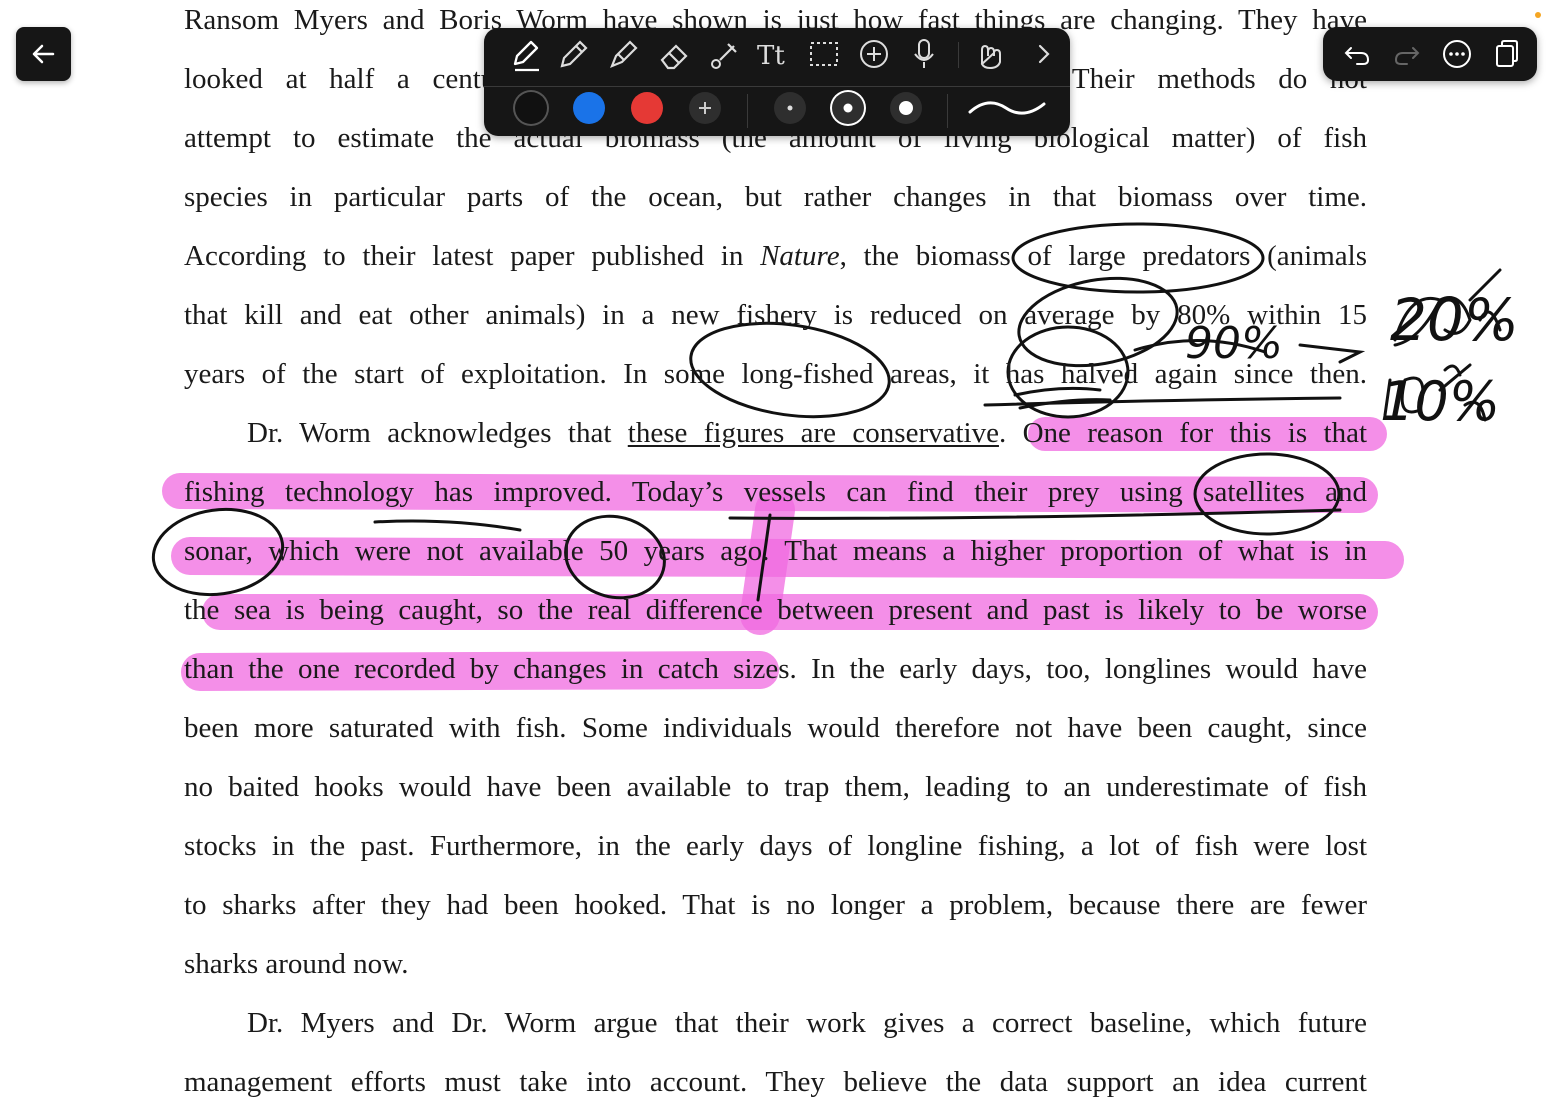  I want to click on note-10-percent: 10%, so click(1440, 401).